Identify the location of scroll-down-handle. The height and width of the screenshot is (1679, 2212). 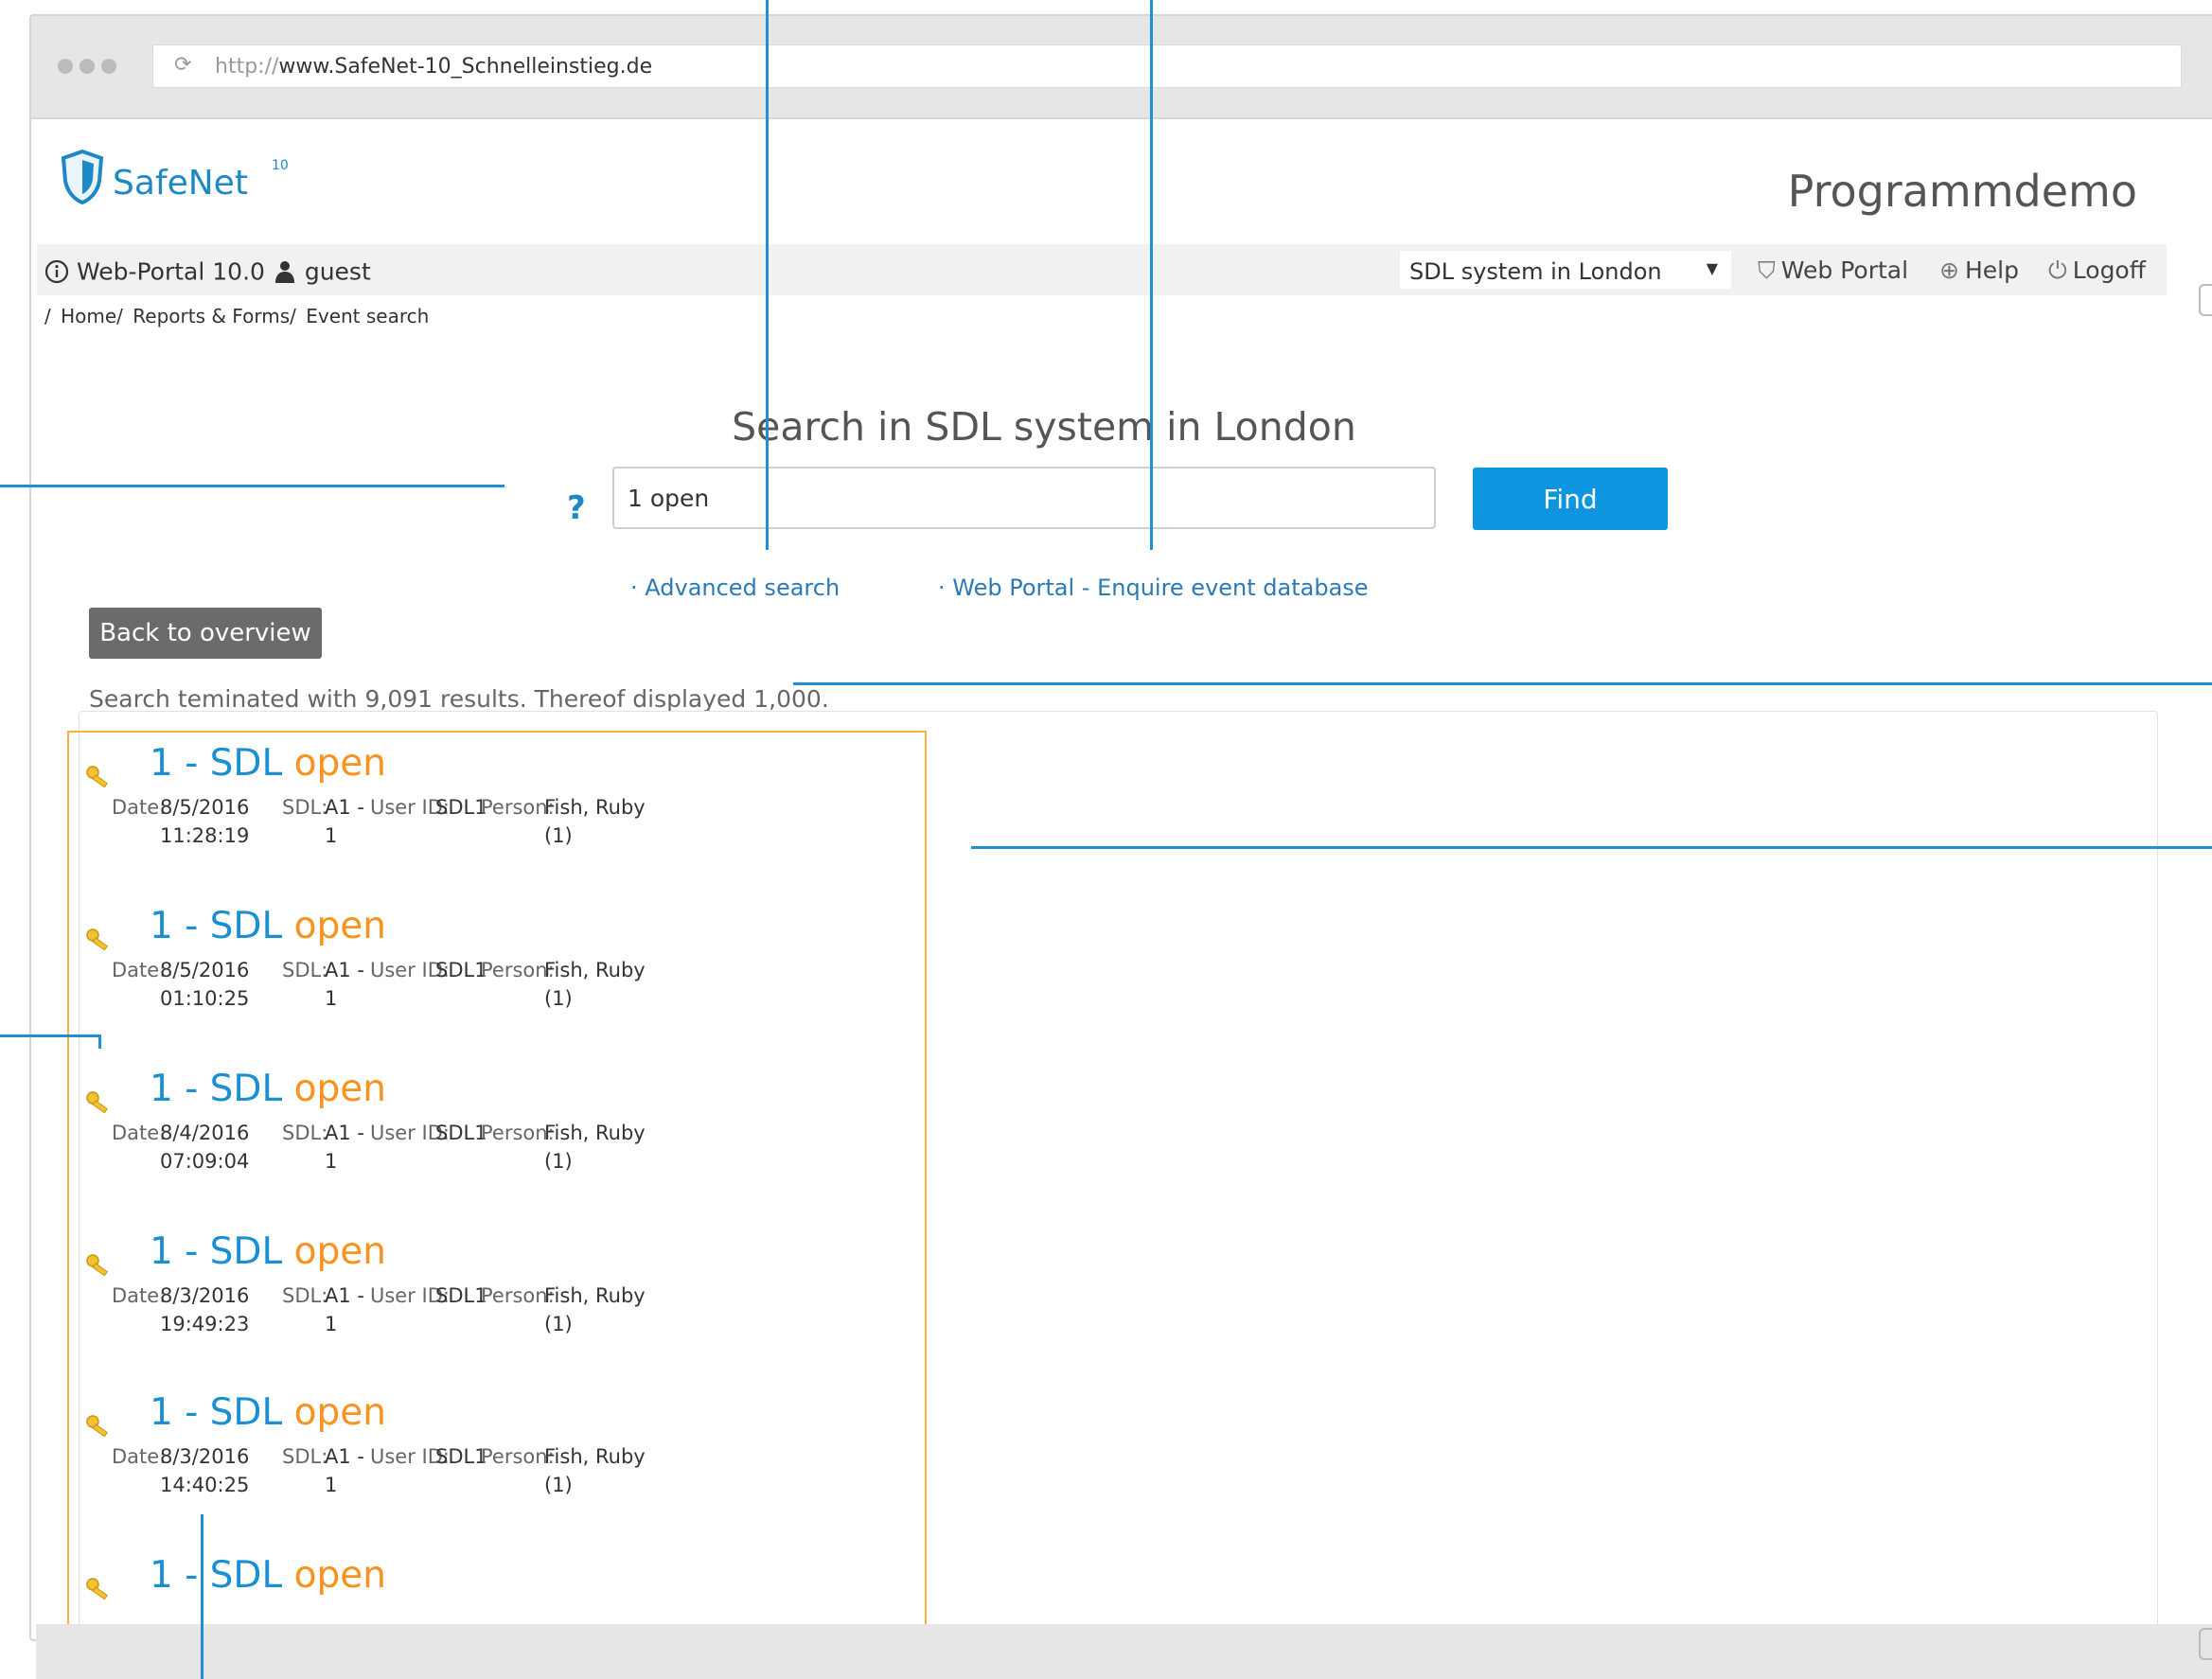
(2205, 1644).